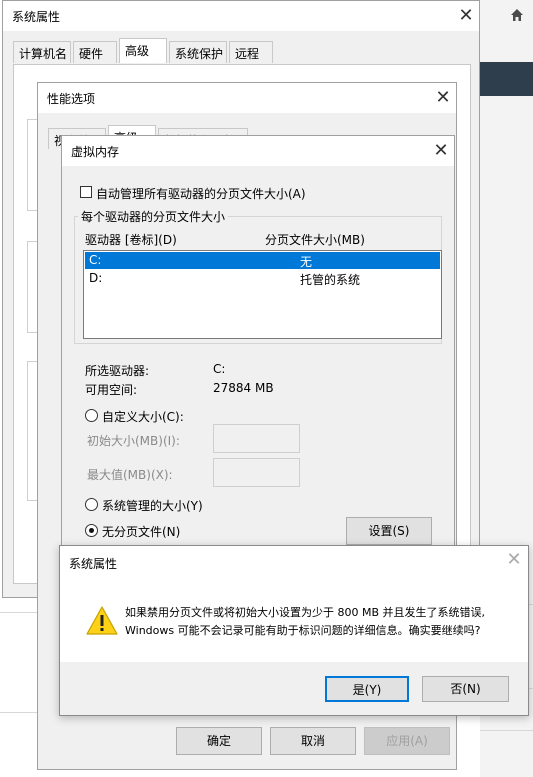 The width and height of the screenshot is (533, 777). Describe the element at coordinates (111, 390) in the screenshot. I see `free-space-label: 可用空间:` at that location.